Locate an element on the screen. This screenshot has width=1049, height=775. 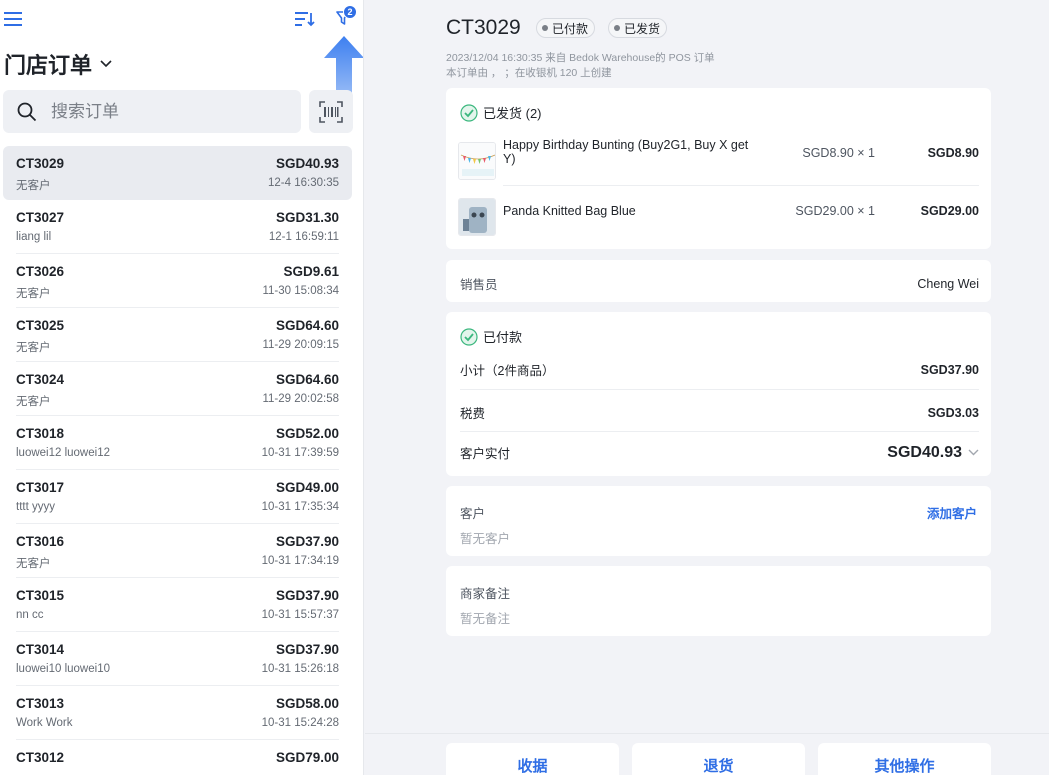
salesperson-row: 销售员 Cheng Wei is located at coordinates (719, 283).